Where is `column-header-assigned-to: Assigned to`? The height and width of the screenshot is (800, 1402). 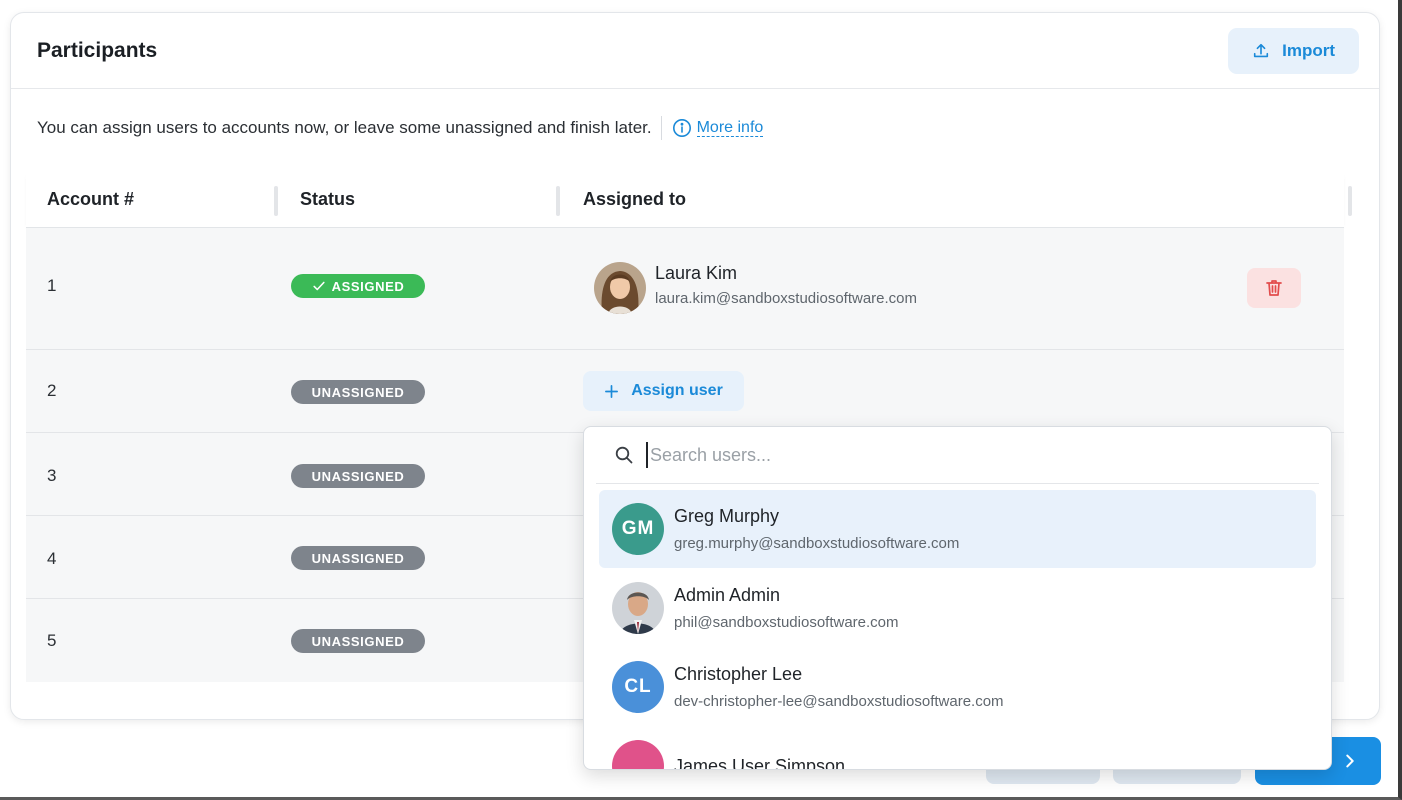 column-header-assigned-to: Assigned to is located at coordinates (634, 199).